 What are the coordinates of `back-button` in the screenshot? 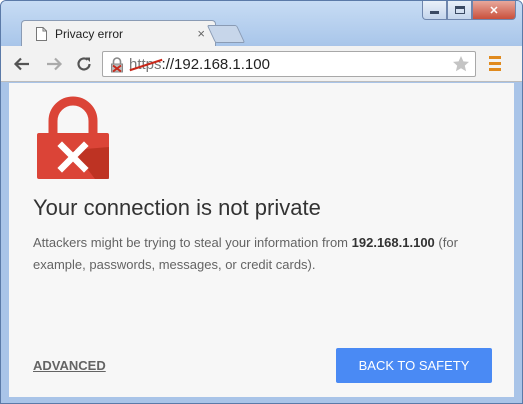 It's located at (22, 64).